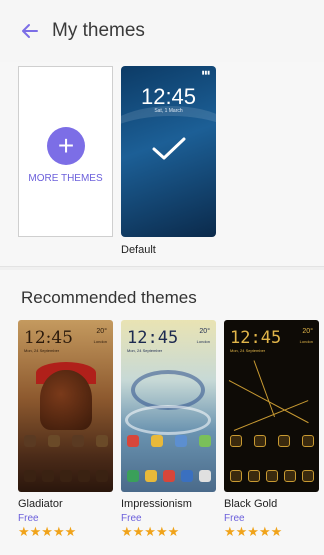  Describe the element at coordinates (251, 504) in the screenshot. I see `theme-name: Black Gold` at that location.